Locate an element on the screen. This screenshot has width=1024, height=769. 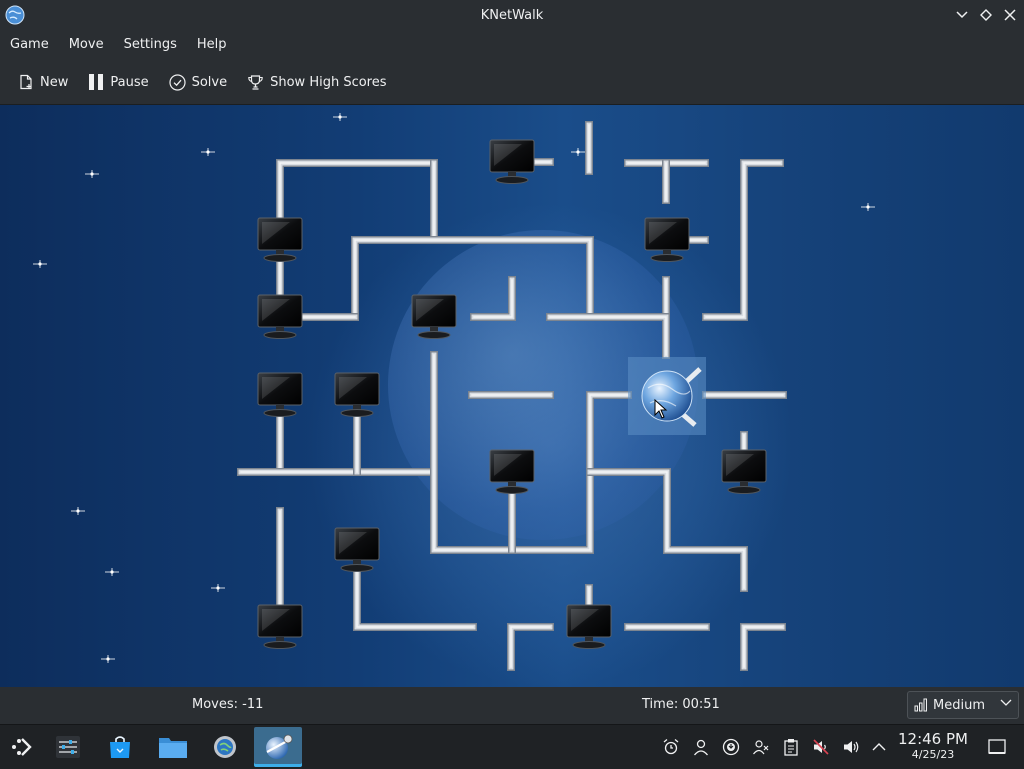
difficulty-select: Medium is located at coordinates (963, 705).